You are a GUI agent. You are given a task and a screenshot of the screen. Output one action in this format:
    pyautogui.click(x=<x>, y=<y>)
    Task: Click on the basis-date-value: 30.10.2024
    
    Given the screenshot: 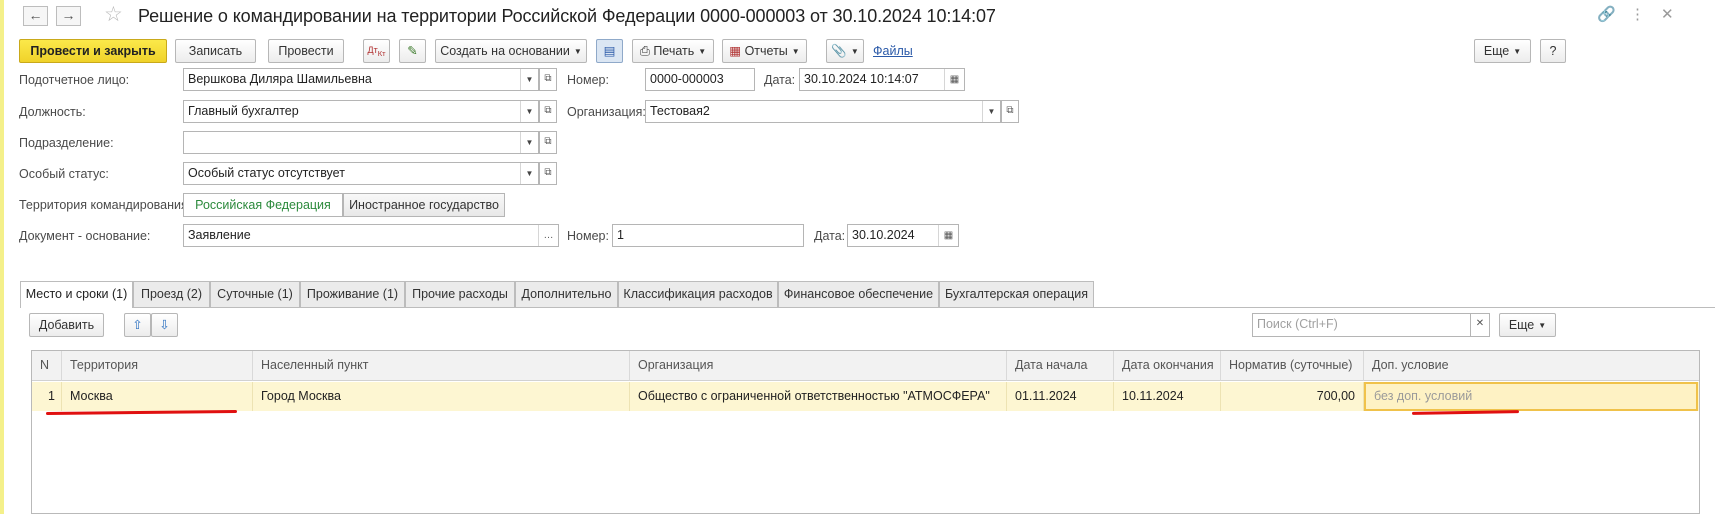 What is the action you would take?
    pyautogui.click(x=883, y=235)
    